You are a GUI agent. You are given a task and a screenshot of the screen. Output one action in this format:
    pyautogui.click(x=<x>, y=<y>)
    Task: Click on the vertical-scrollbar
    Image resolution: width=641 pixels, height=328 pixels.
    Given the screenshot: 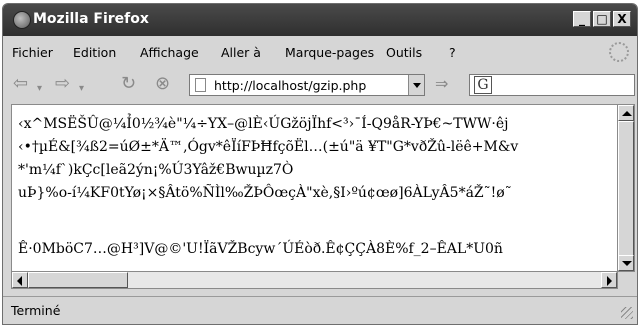 What is the action you would take?
    pyautogui.click(x=626, y=188)
    